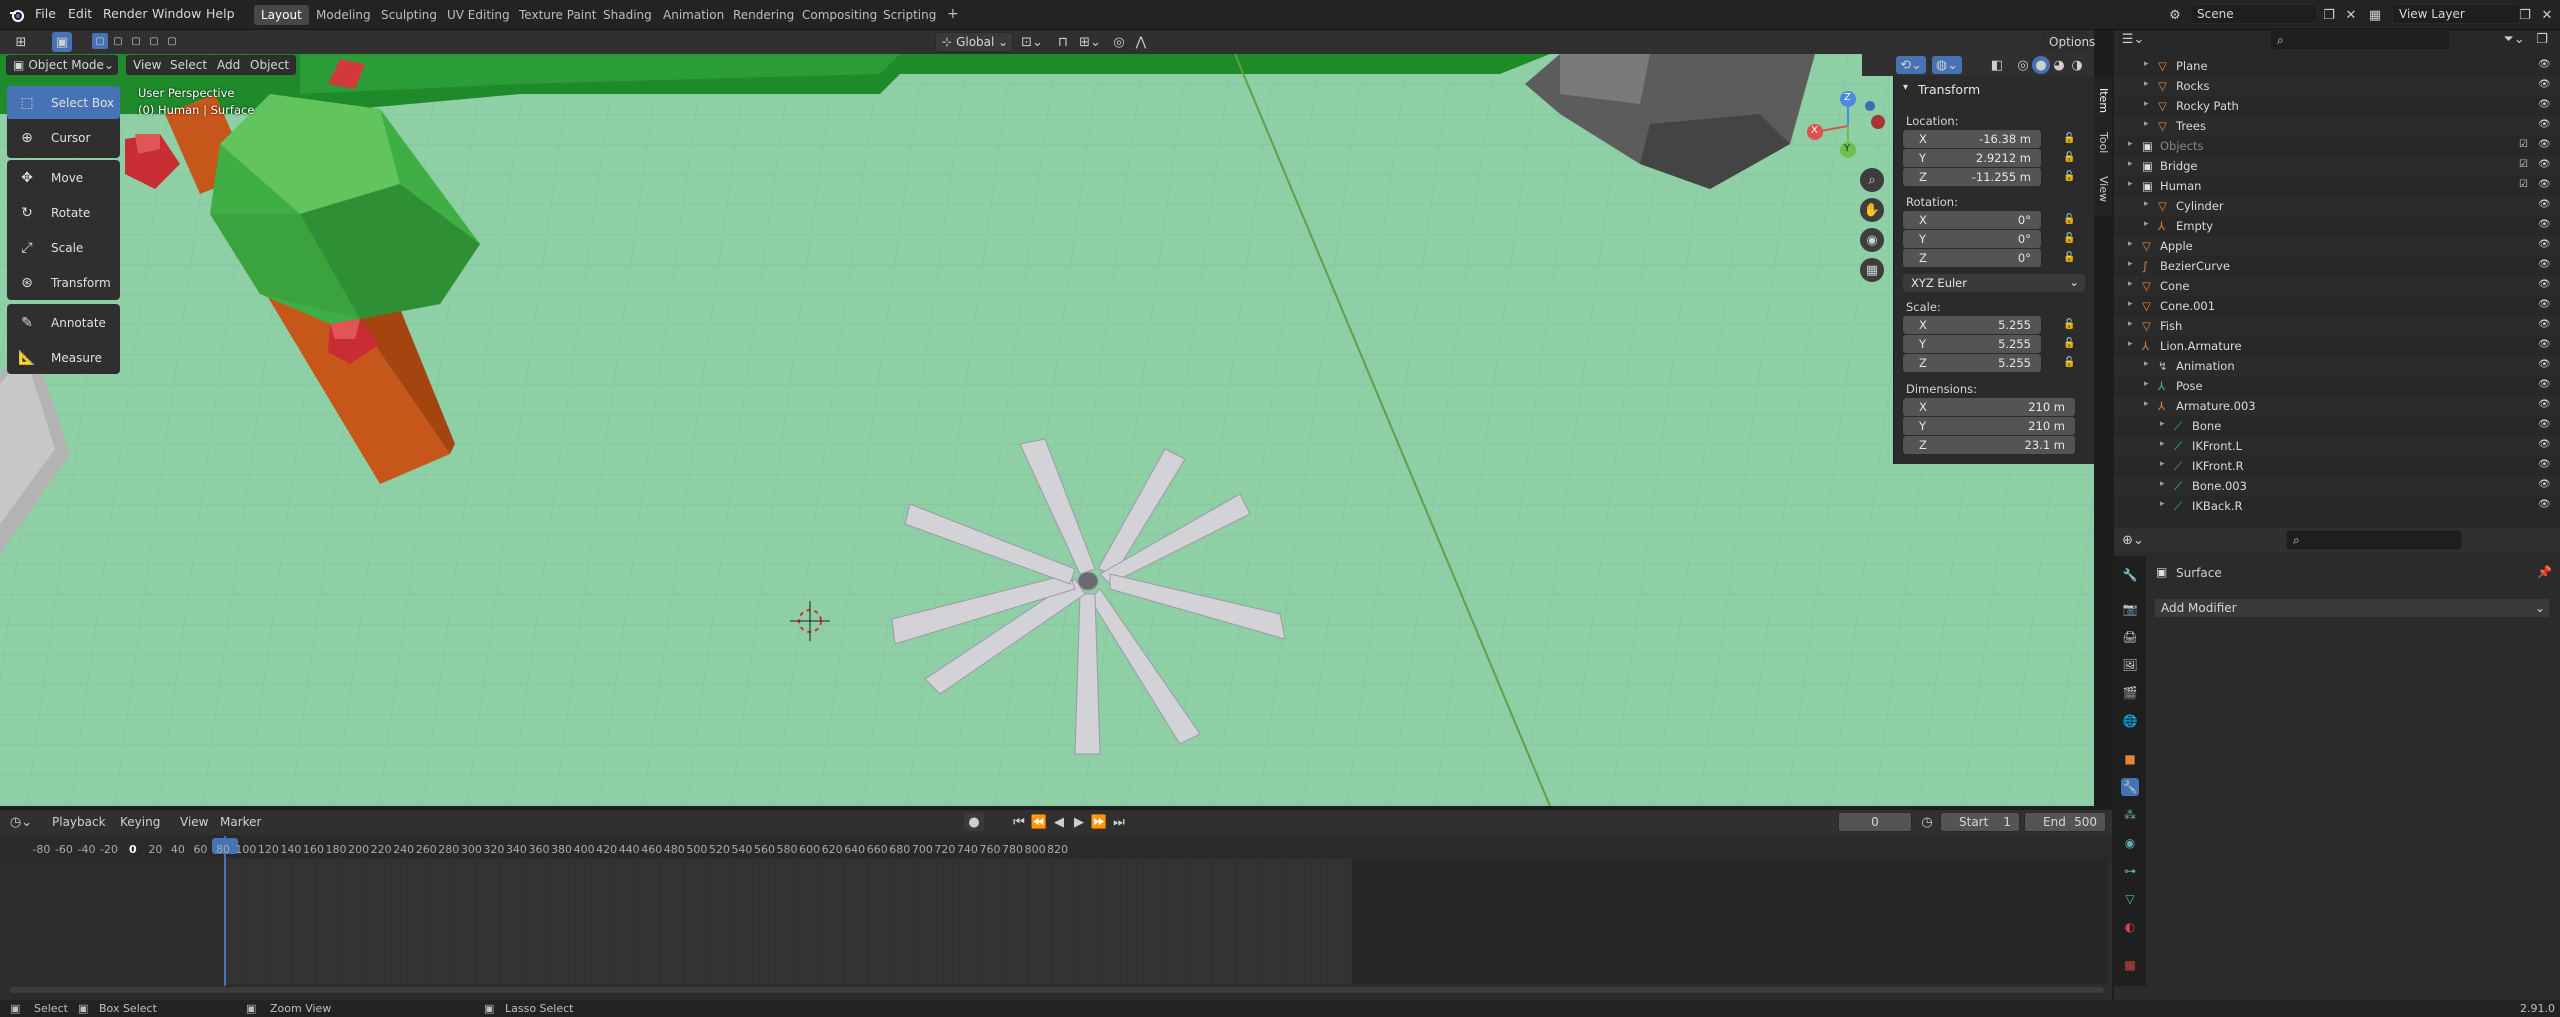  I want to click on tool-transform: ⊛ Transform, so click(63, 282).